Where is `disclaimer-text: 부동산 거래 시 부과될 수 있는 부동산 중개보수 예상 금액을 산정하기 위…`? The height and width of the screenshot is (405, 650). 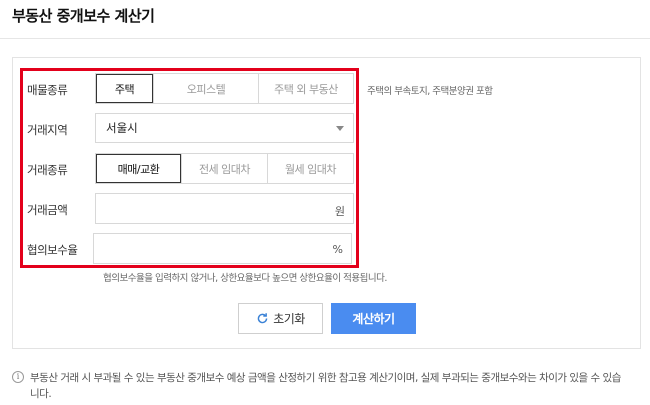 disclaimer-text: 부동산 거래 시 부과될 수 있는 부동산 중개보수 예상 금액을 산정하기 위… is located at coordinates (325, 386).